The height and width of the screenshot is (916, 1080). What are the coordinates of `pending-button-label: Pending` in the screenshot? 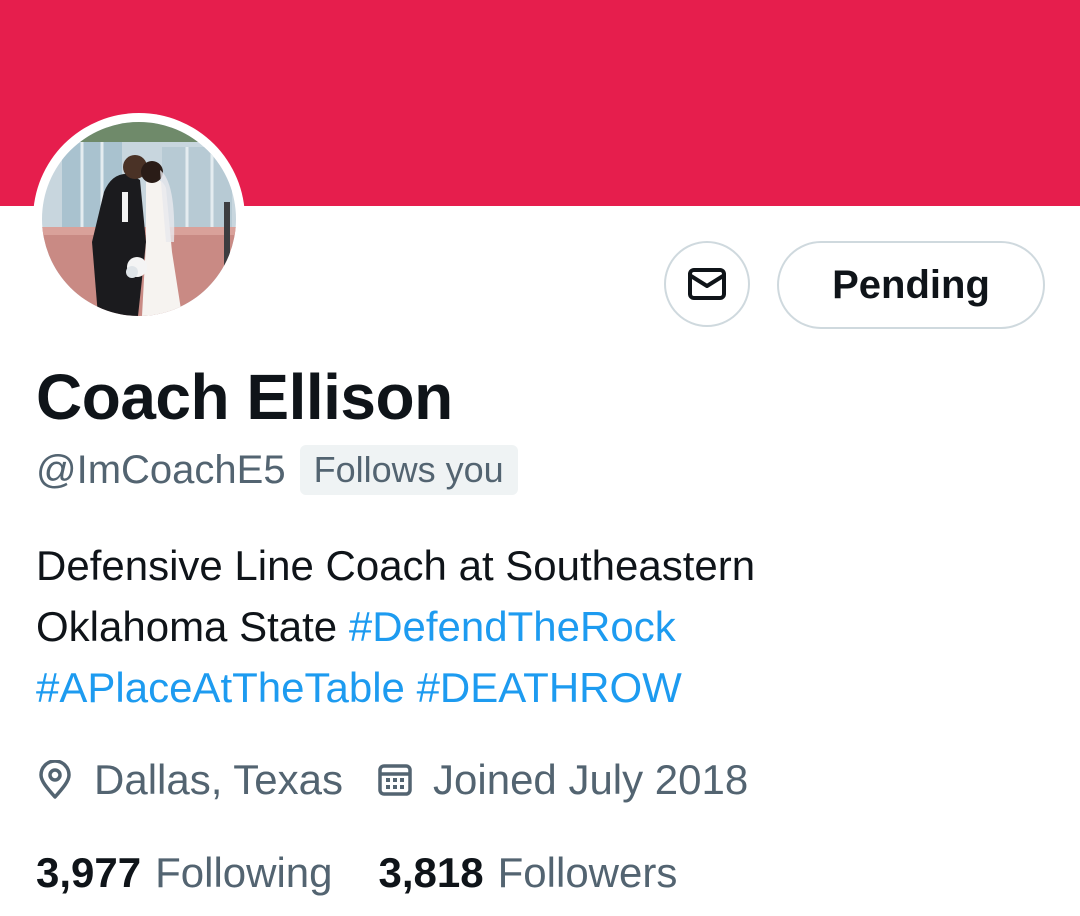 It's located at (911, 284).